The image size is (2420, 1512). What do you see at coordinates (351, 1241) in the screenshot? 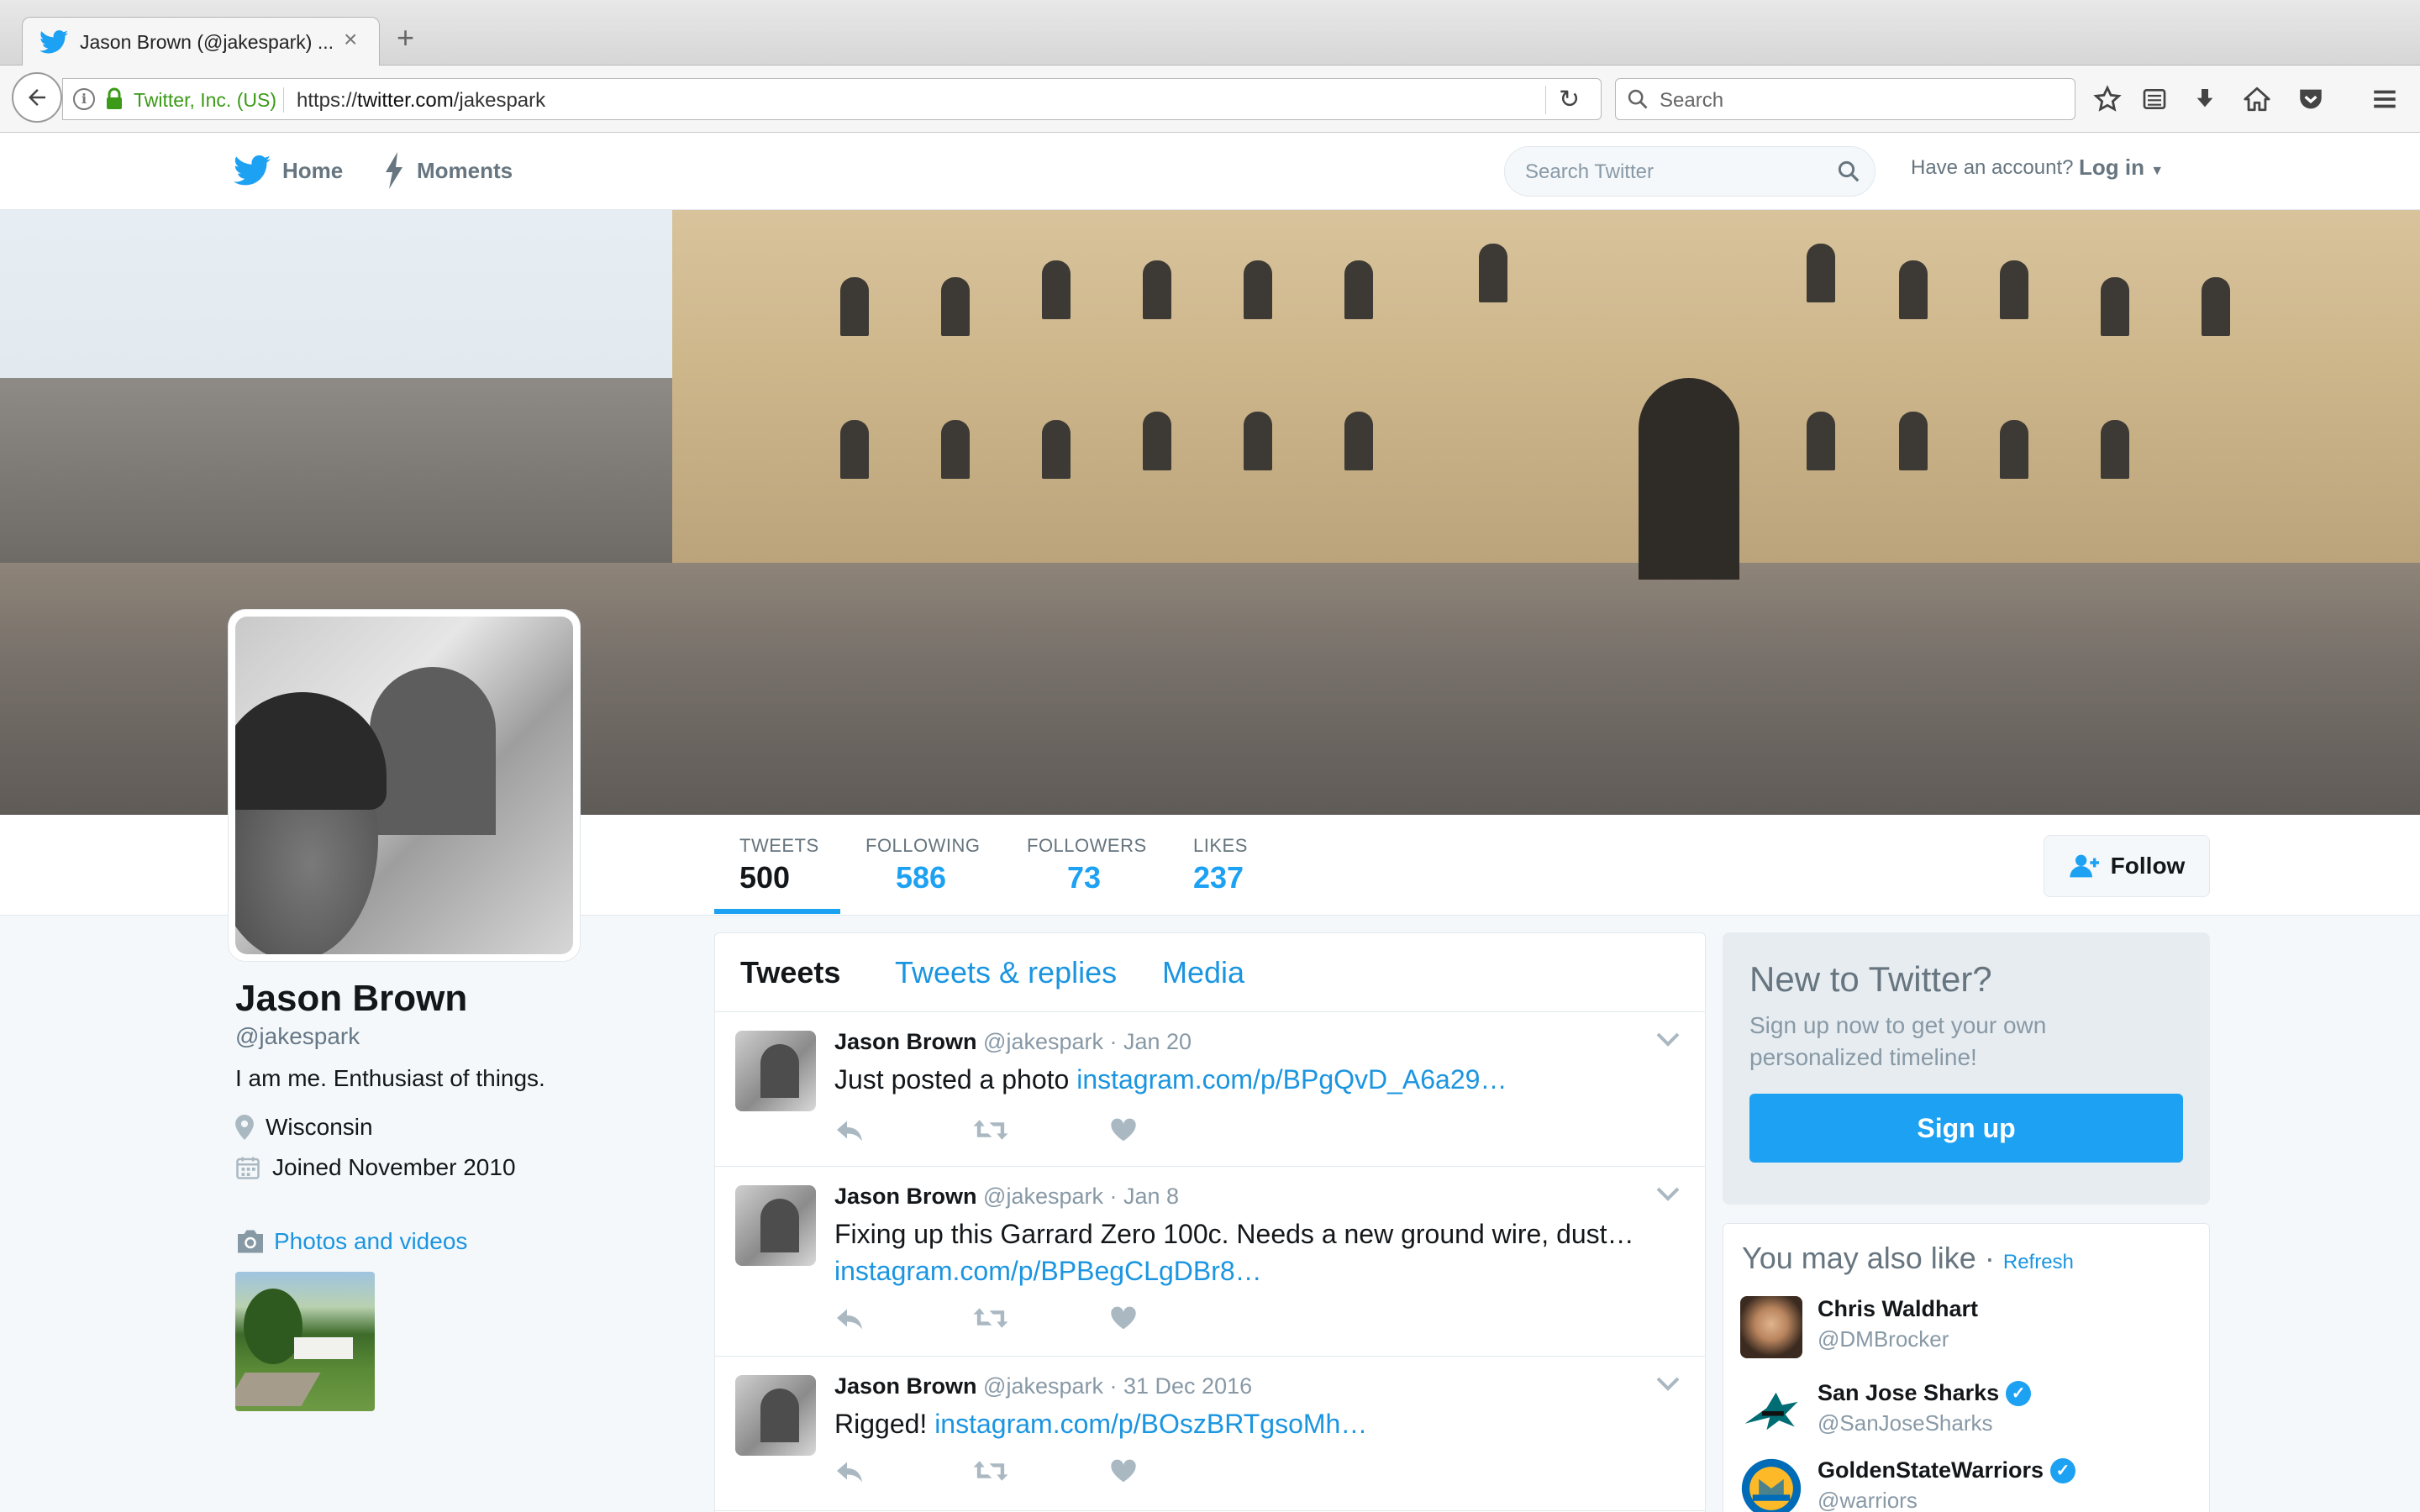
I see `photos-and-videos-link: Photos and videos` at bounding box center [351, 1241].